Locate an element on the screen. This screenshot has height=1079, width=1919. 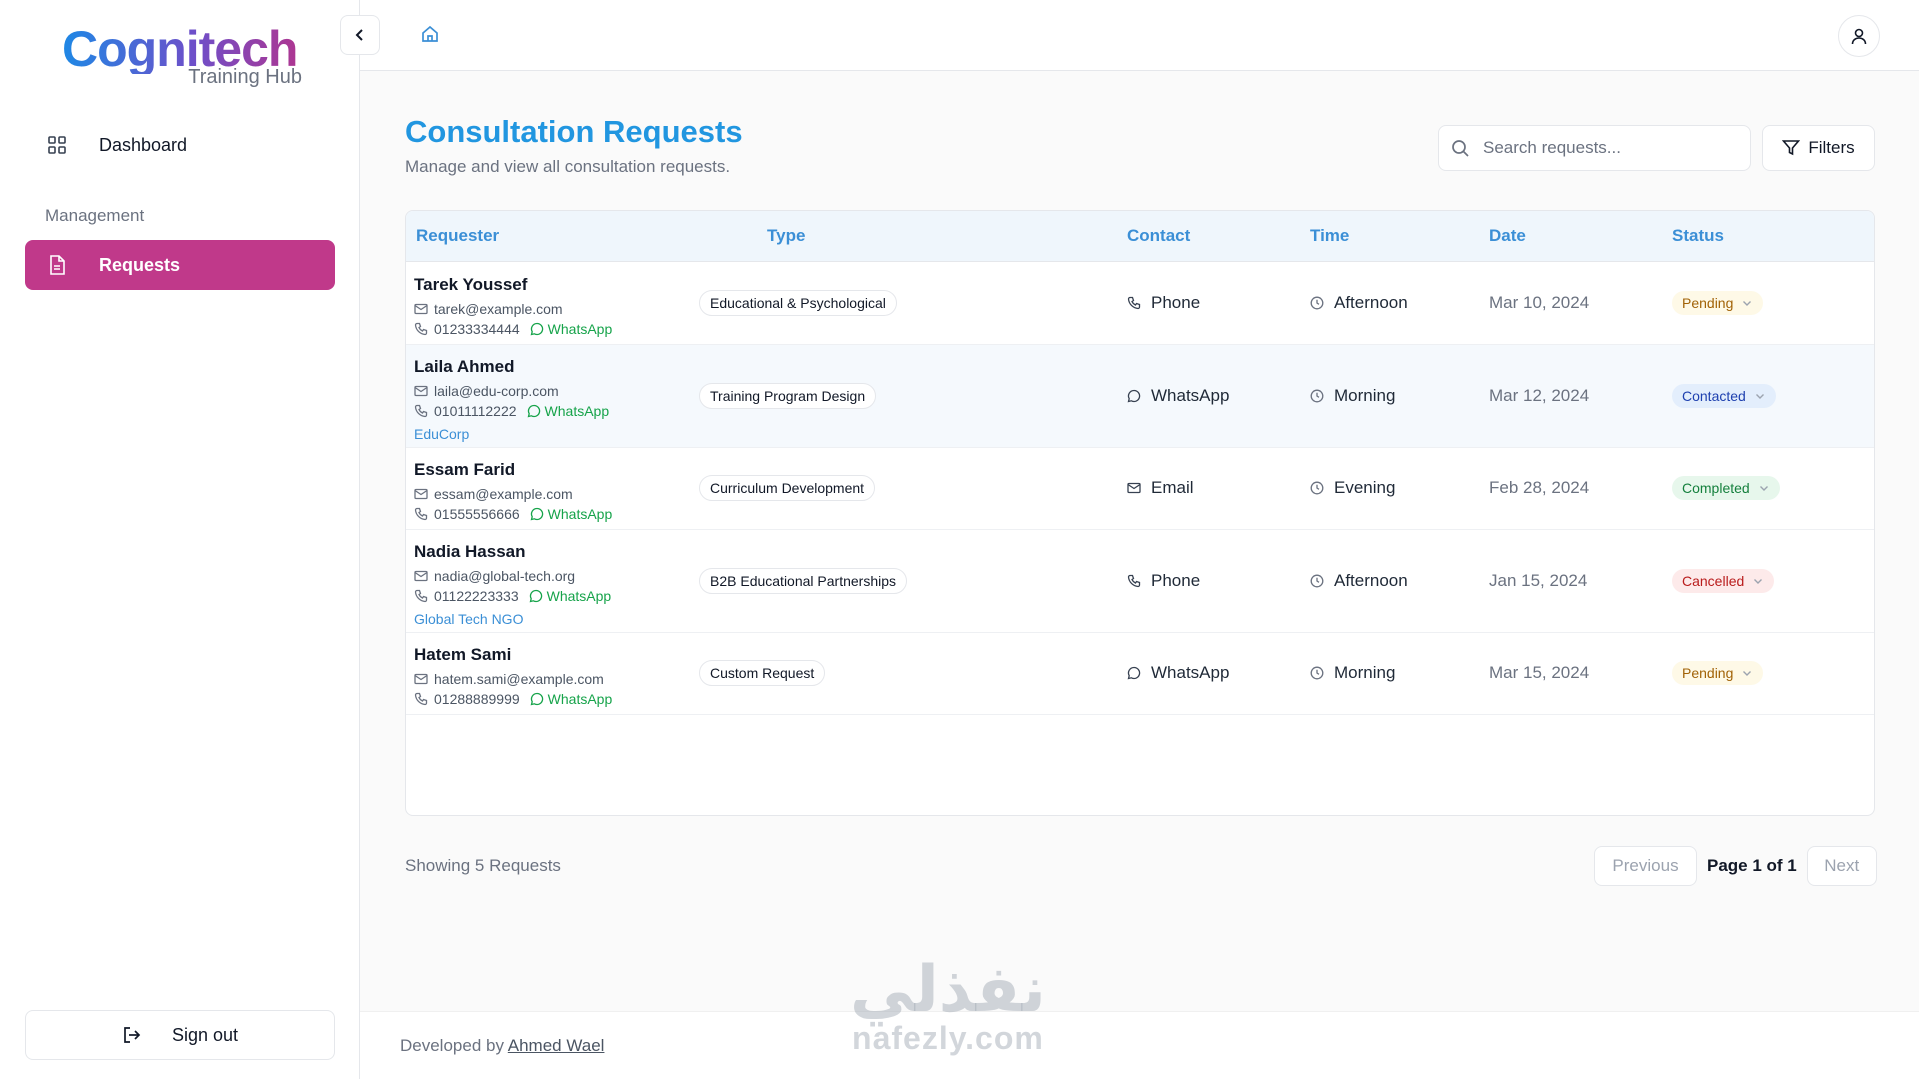
filters-button: Filters is located at coordinates (1818, 148).